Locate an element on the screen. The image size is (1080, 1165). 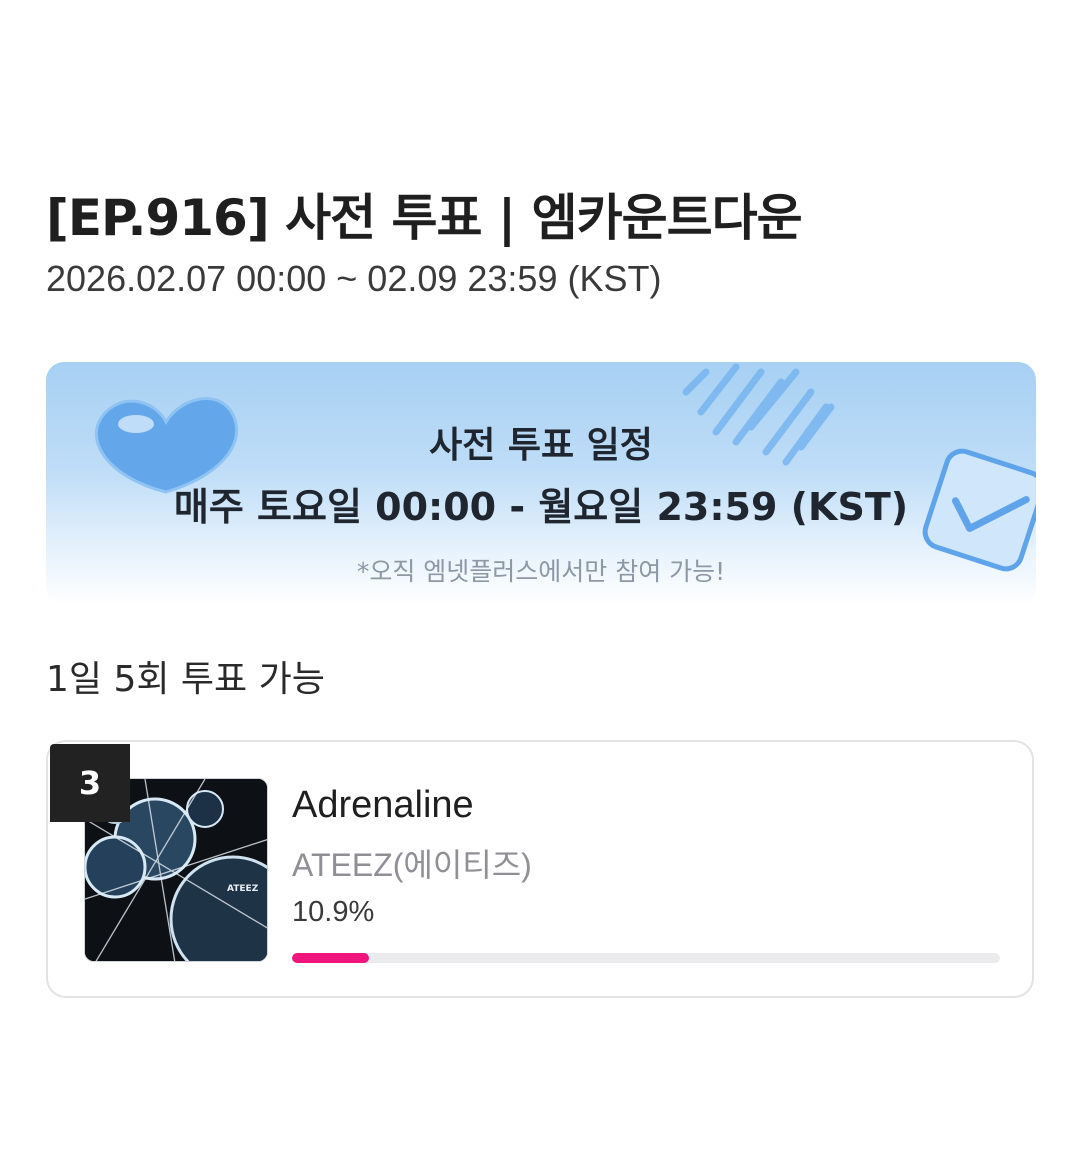
vote-period: 2026.02.07 00:00 ~ 02.09 23:59 (KST) is located at coordinates (354, 278).